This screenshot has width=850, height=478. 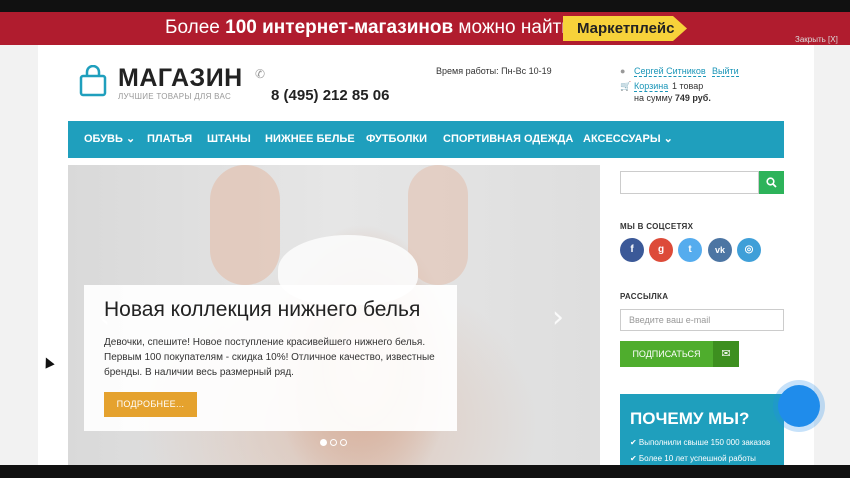 What do you see at coordinates (425, 471) in the screenshot?
I see `screen-bottom-bar` at bounding box center [425, 471].